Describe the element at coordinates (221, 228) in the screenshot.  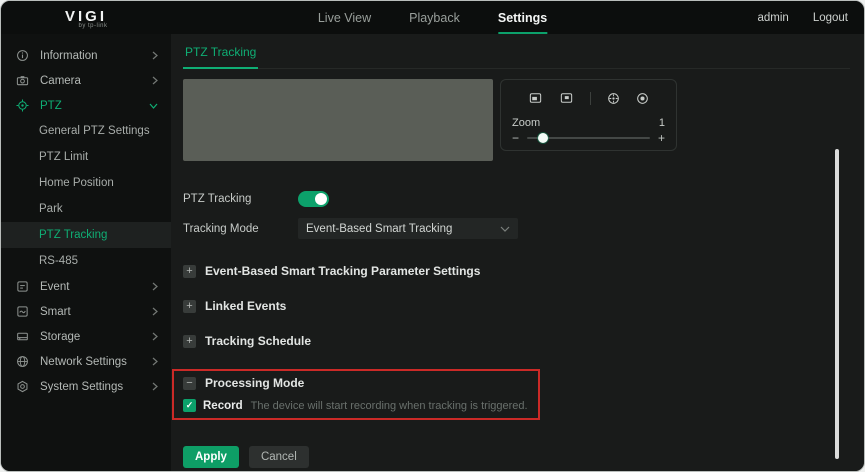
I see `tracking-mode-label: Tracking Mode` at that location.